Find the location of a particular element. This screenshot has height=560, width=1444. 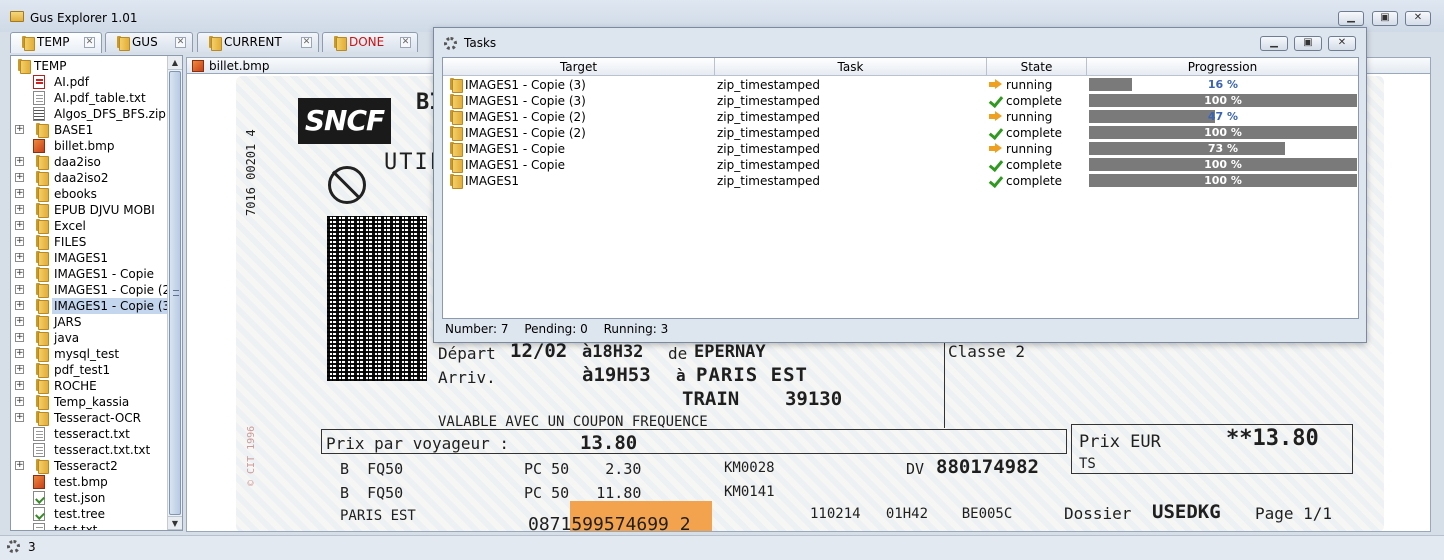

tab-gus: GUS ✕ is located at coordinates (149, 42).